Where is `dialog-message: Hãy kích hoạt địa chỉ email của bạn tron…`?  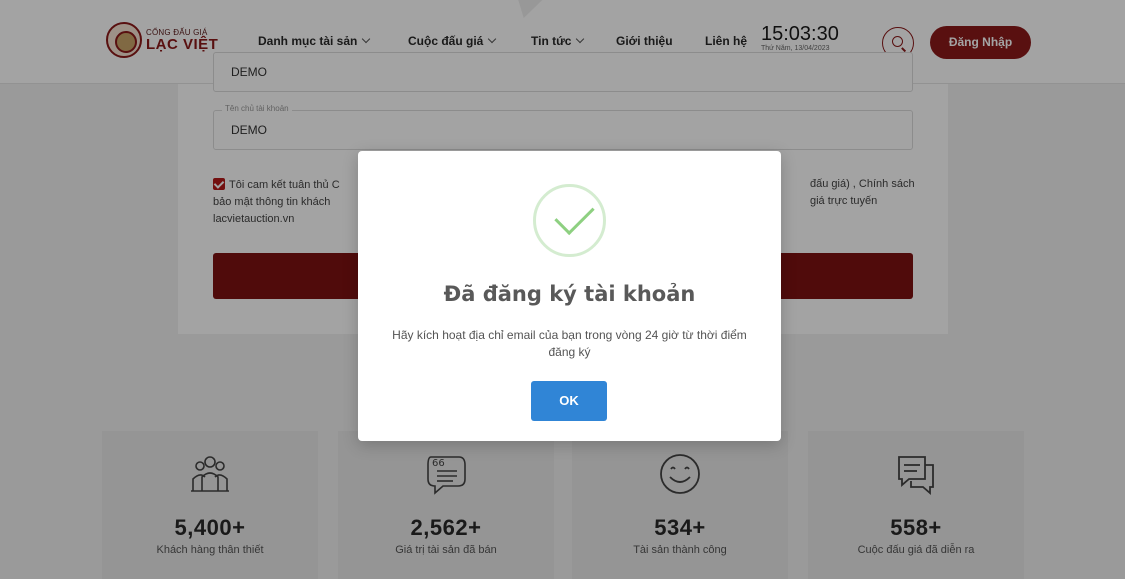 dialog-message: Hãy kích hoạt địa chỉ email của bạn tron… is located at coordinates (569, 343).